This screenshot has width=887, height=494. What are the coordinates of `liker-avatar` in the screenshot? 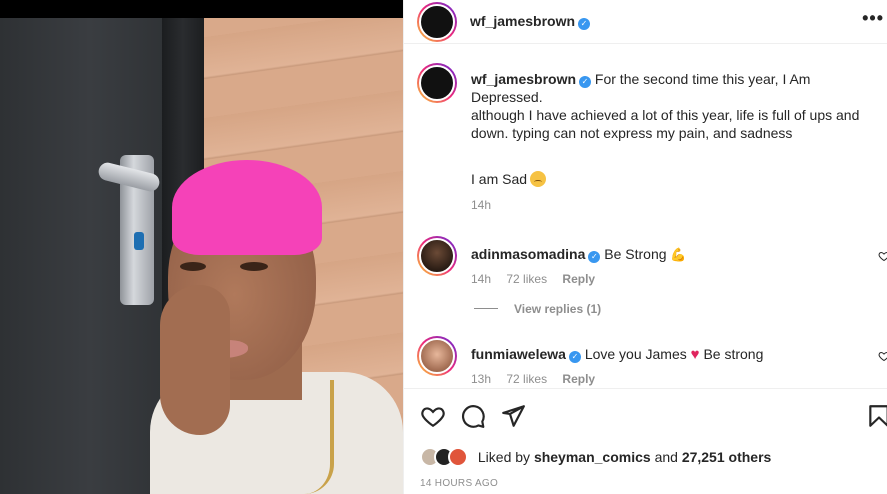 It's located at (458, 457).